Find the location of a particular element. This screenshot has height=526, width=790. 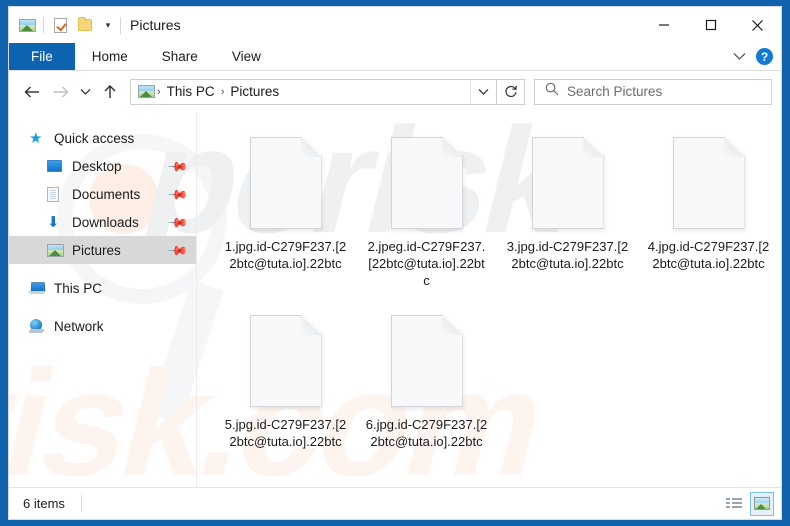

details-view-icon is located at coordinates (734, 503).